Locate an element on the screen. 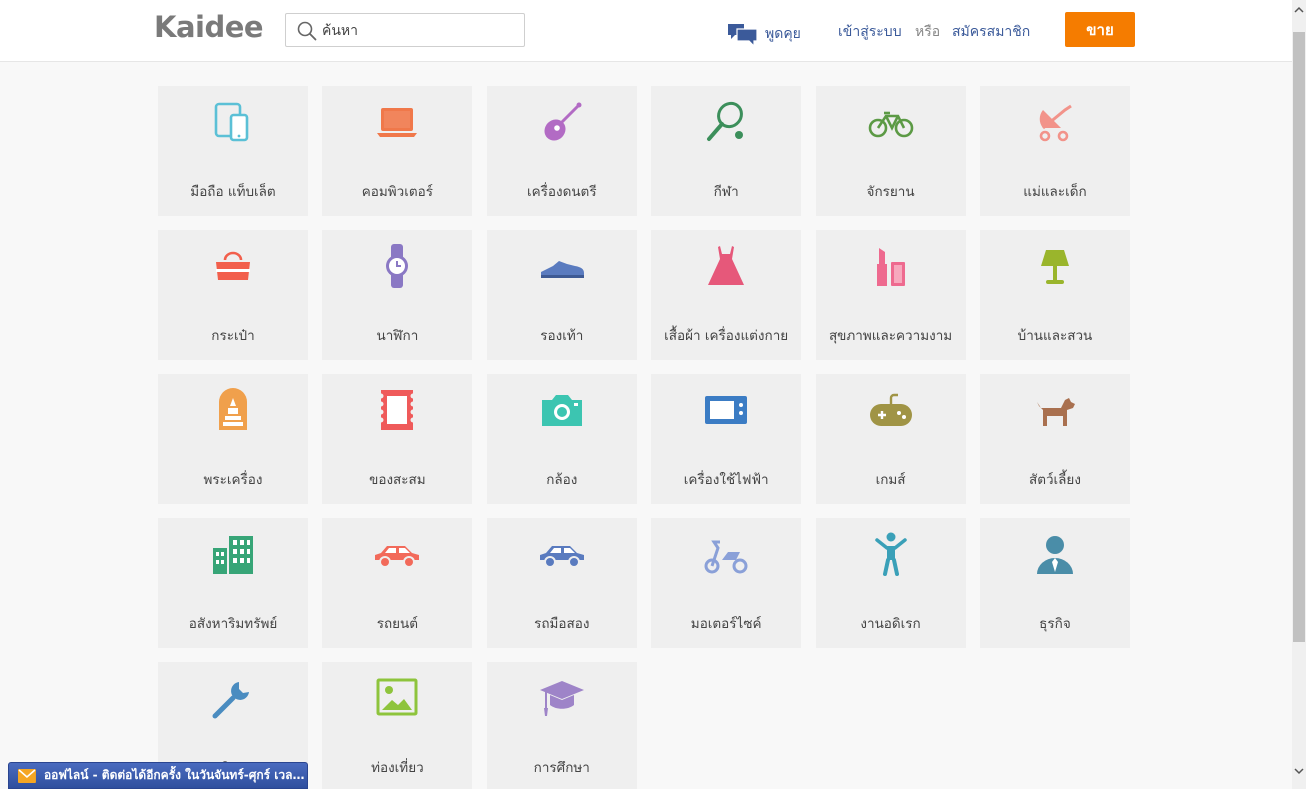 This screenshot has height=789, width=1306. login-link: เข้าสู่ระบบ is located at coordinates (870, 32).